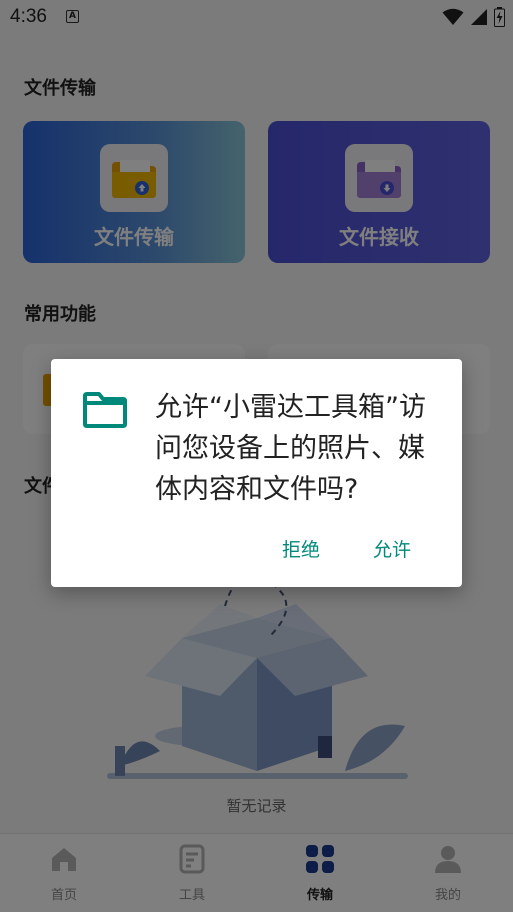 The image size is (513, 912). Describe the element at coordinates (290, 448) in the screenshot. I see `dialog-message: 允许“小雷达工具箱”访问您设备上的照片、媒体内容和文件吗?` at that location.